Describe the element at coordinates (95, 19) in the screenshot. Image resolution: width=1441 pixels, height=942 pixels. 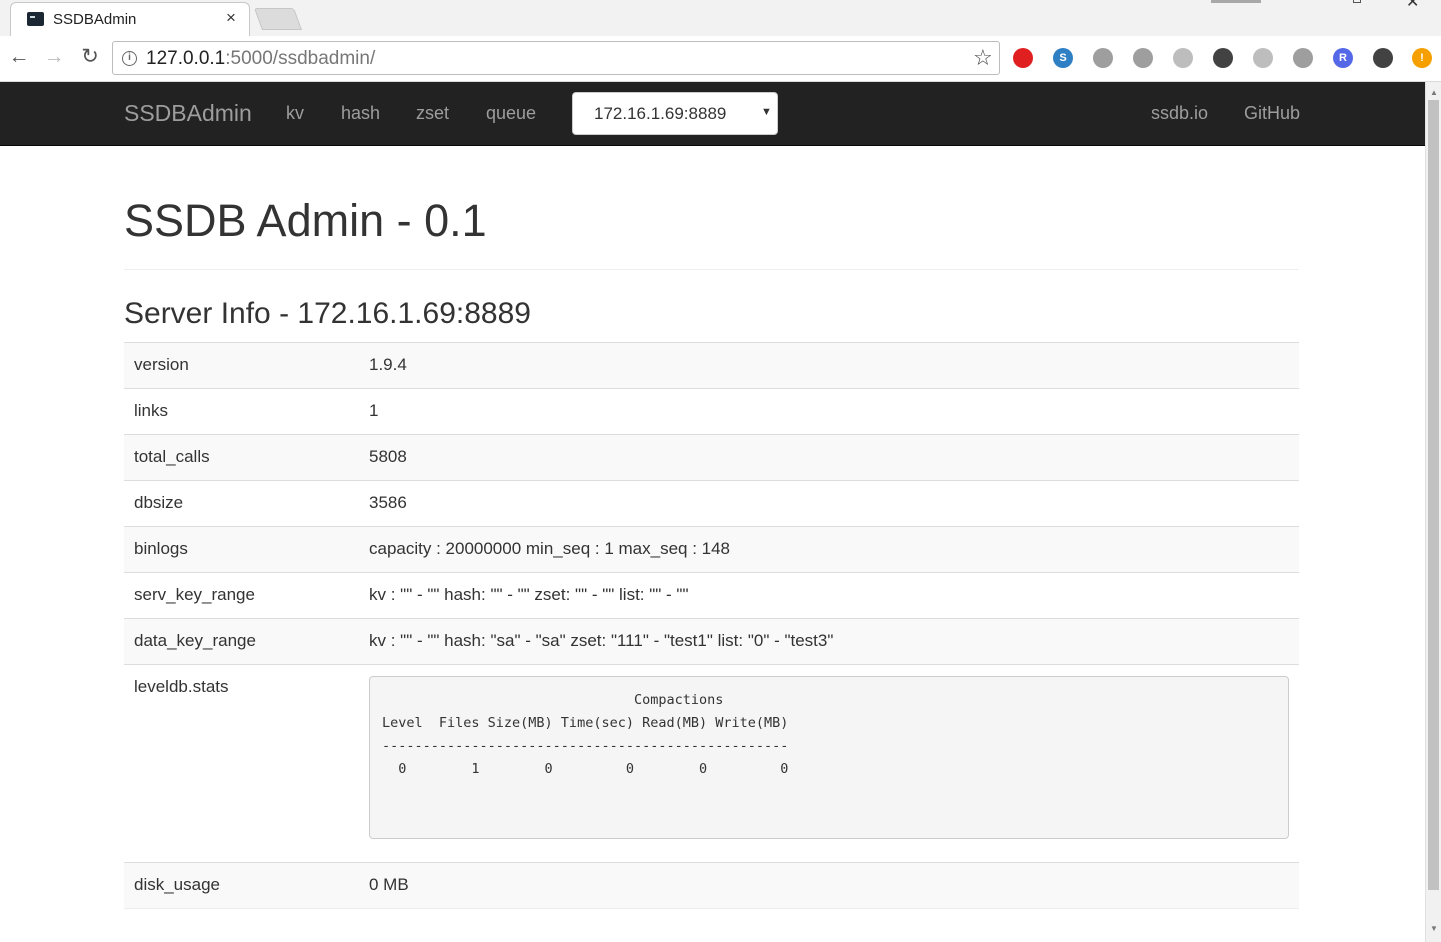
I see `tab-title: SSDBAdmin` at that location.